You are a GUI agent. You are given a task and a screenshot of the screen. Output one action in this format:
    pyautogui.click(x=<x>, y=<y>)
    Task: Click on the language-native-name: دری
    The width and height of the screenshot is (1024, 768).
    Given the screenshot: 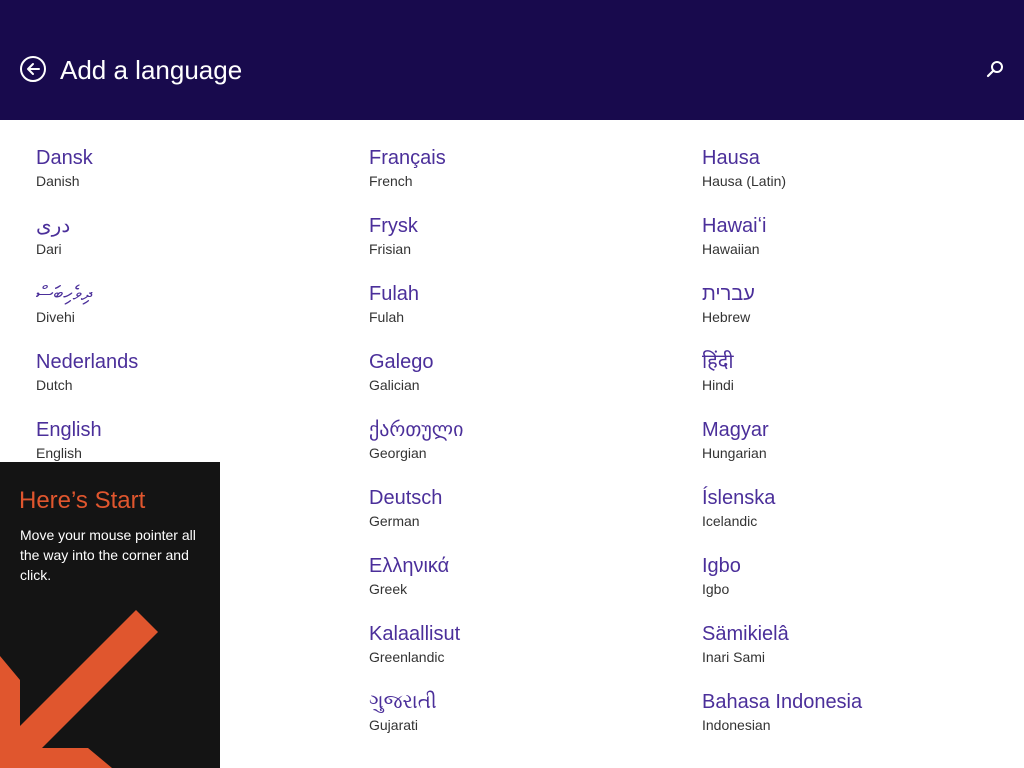 What is the action you would take?
    pyautogui.click(x=53, y=226)
    